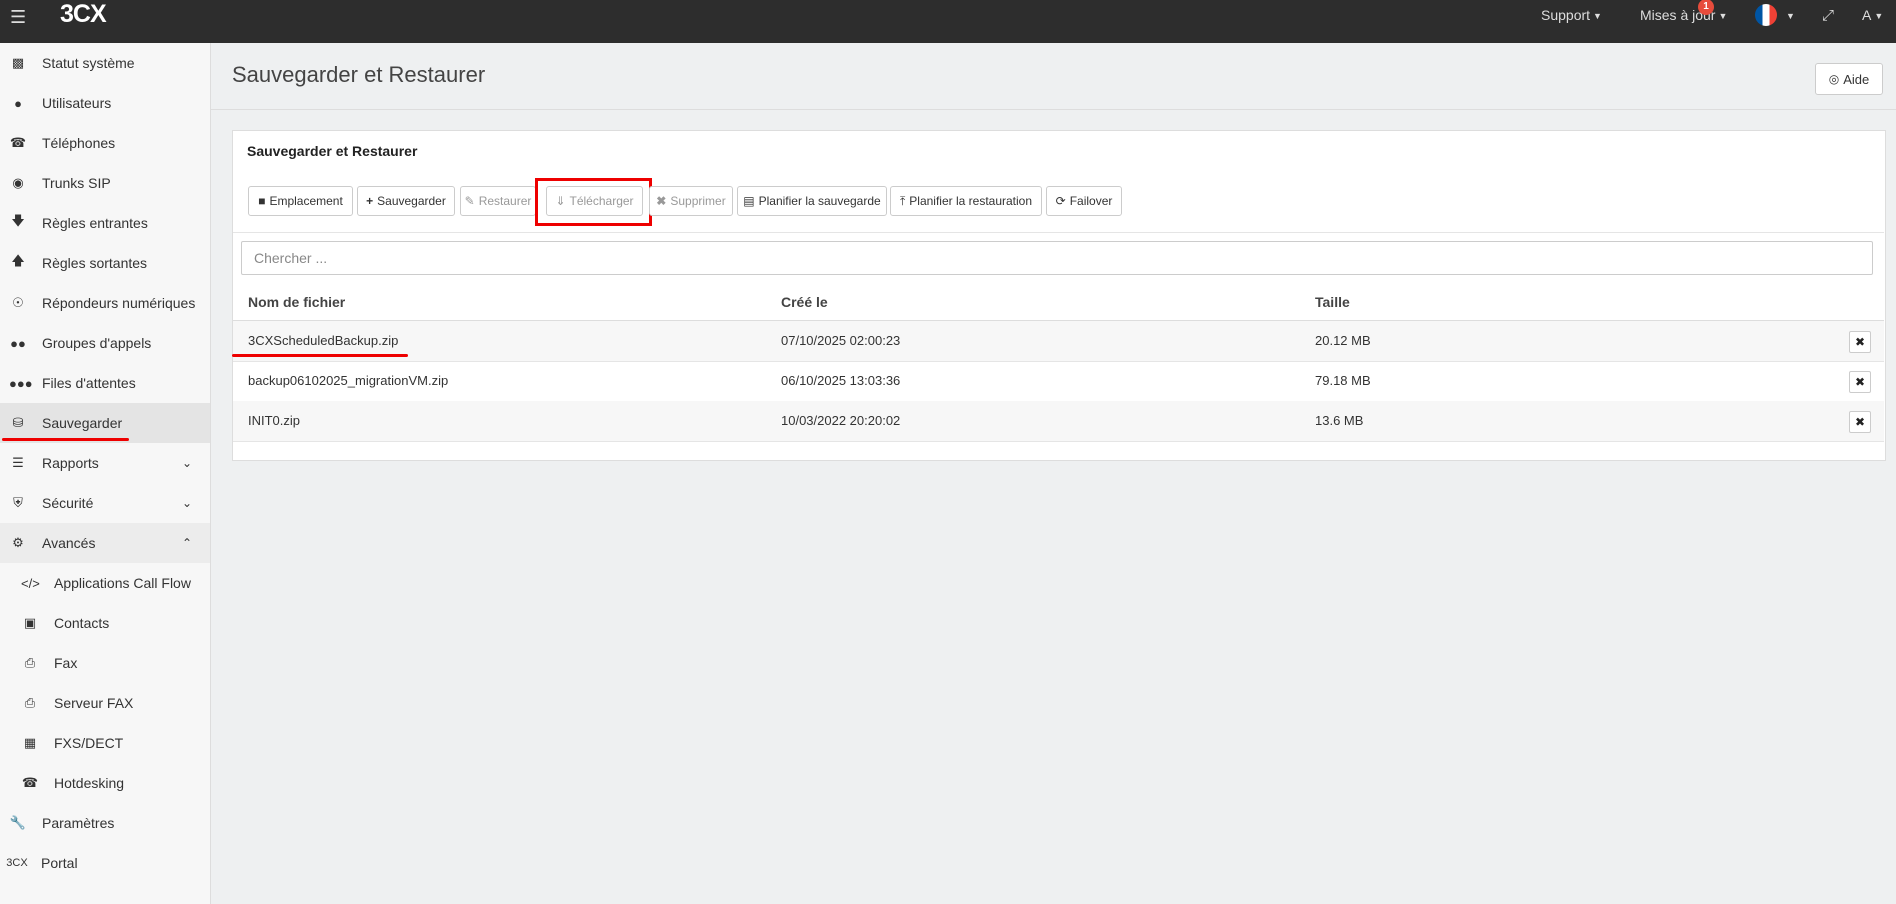 This screenshot has width=1896, height=904. Describe the element at coordinates (1053, 109) in the screenshot. I see `header-divider` at that location.